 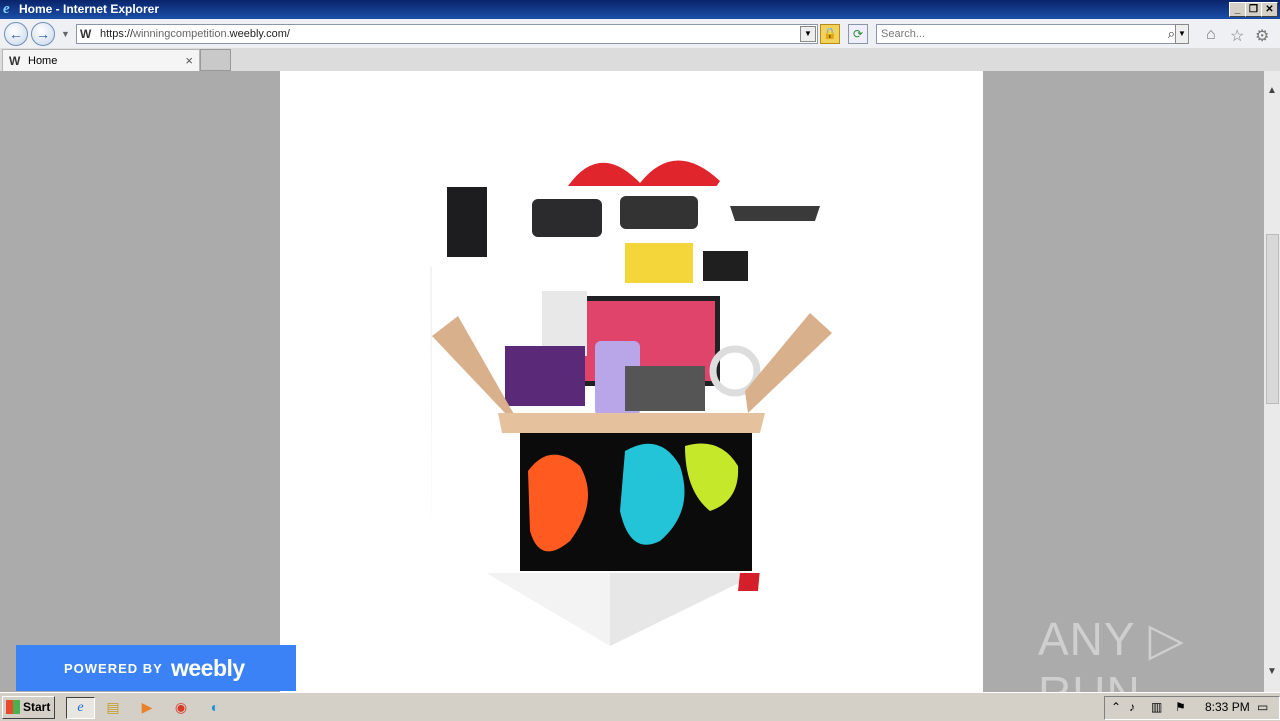 I want to click on laptop-shape, so click(x=545, y=376).